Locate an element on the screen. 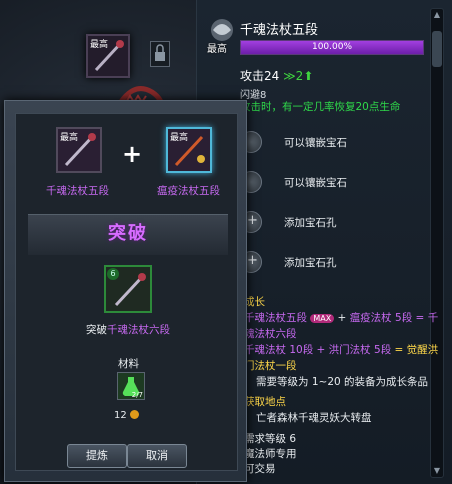  ingredient-slot-2: 最高 is located at coordinates (189, 150).